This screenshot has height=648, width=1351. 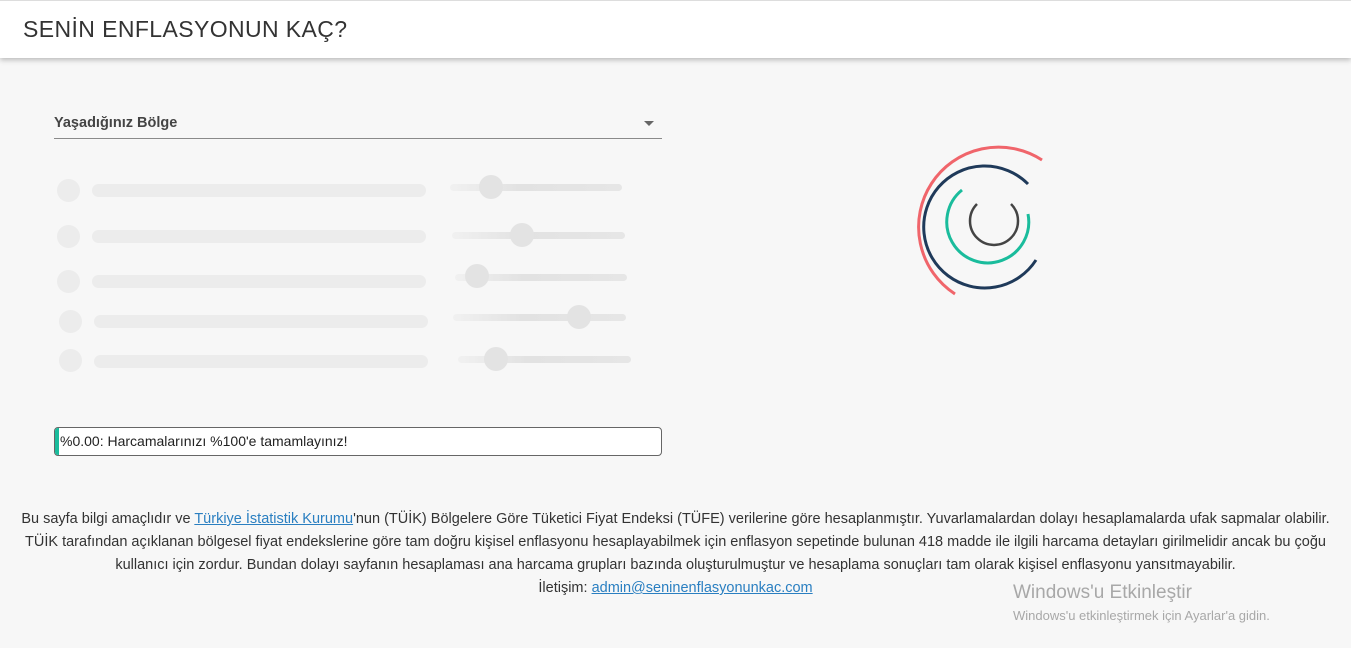 What do you see at coordinates (702, 588) in the screenshot?
I see `contact-email-link: admin@seninenflasyonunkac.com` at bounding box center [702, 588].